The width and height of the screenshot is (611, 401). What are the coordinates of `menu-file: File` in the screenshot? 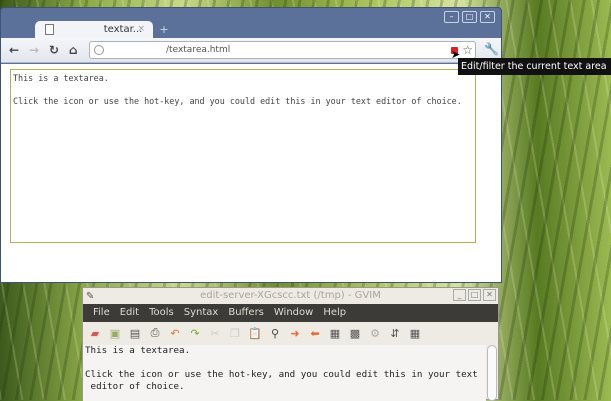 It's located at (101, 313).